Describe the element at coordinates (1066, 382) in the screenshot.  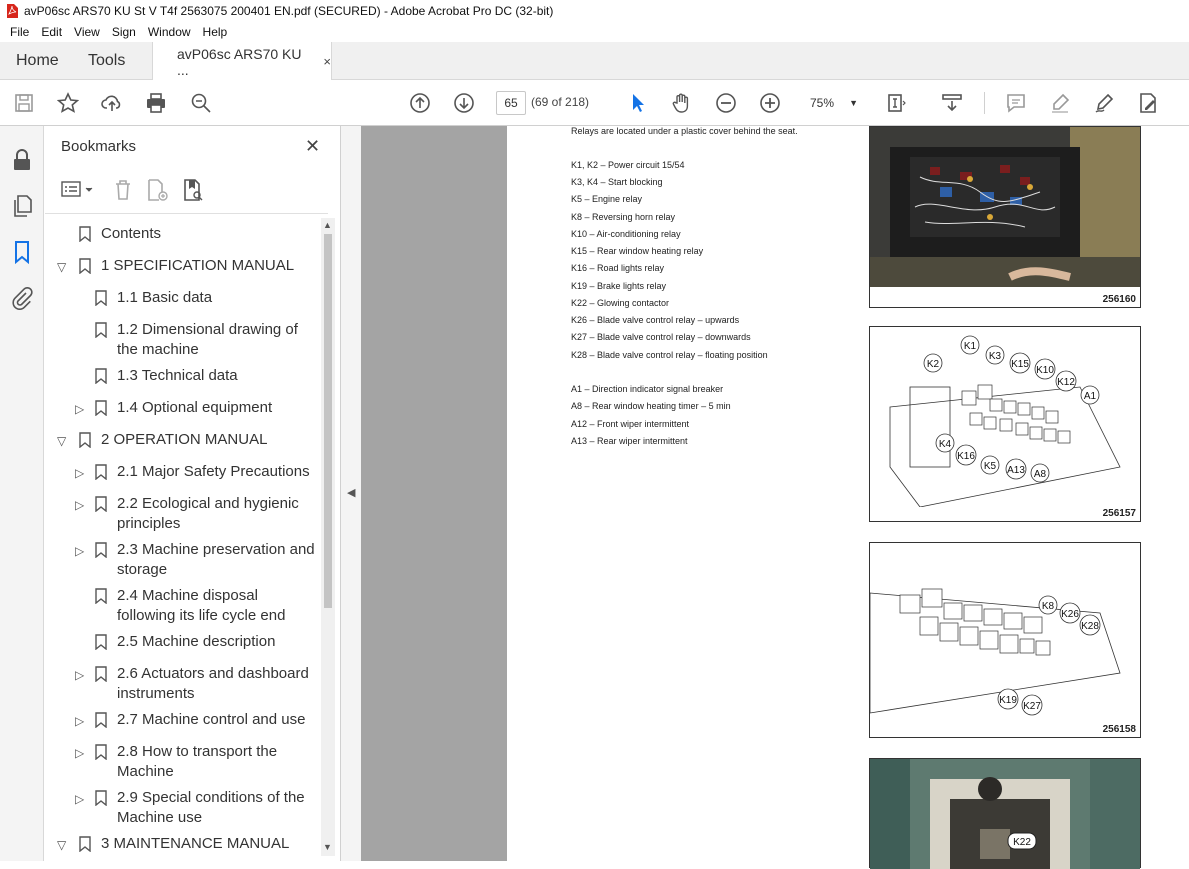
I see `callout-label: K12` at that location.